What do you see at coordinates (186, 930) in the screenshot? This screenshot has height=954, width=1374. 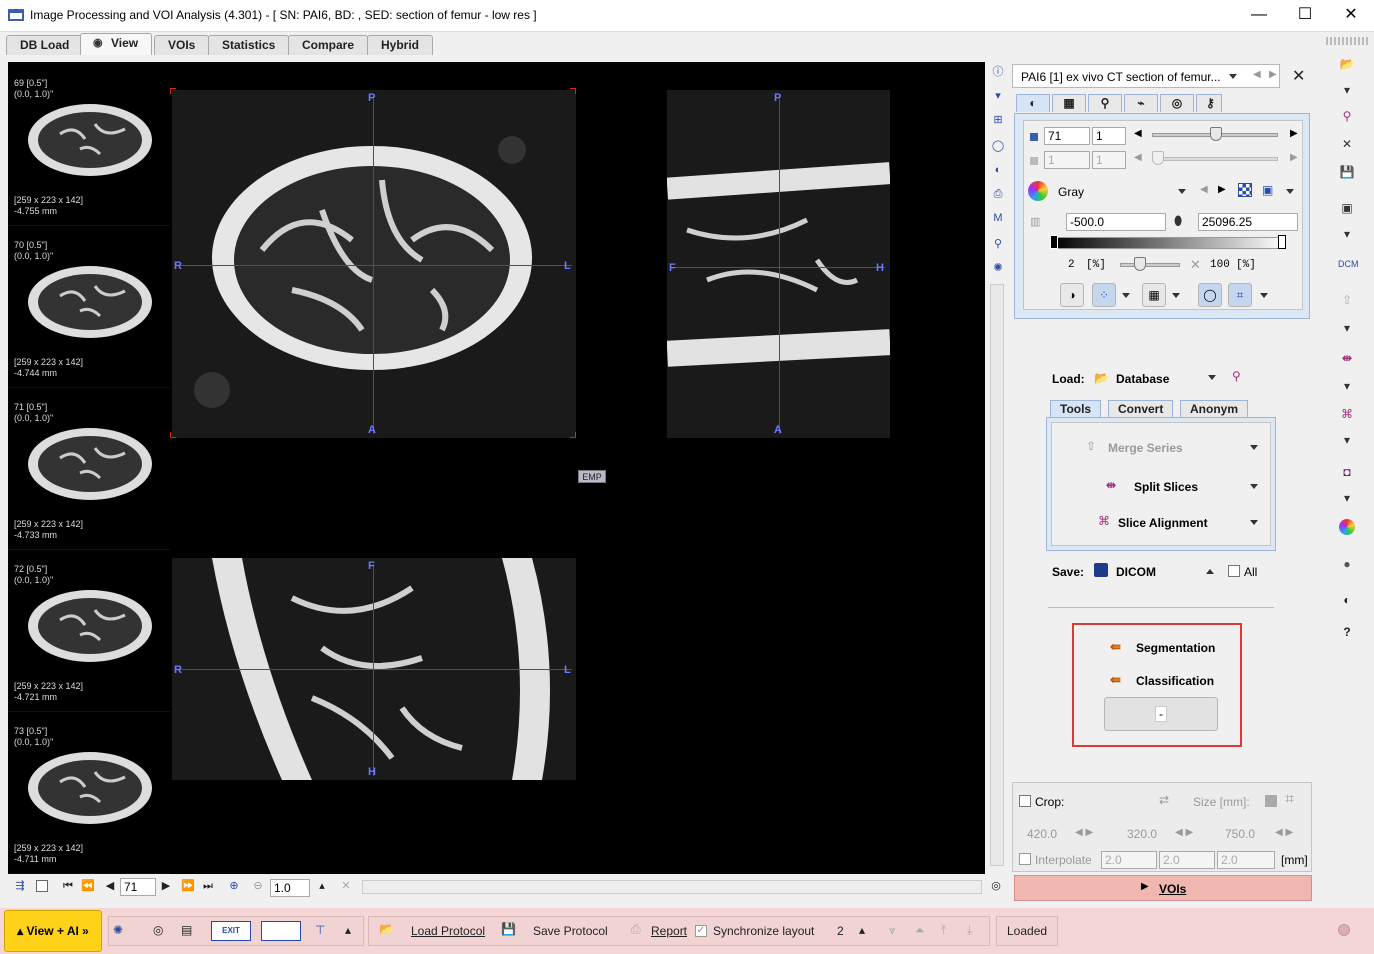 I see `export-icon: ▤` at bounding box center [186, 930].